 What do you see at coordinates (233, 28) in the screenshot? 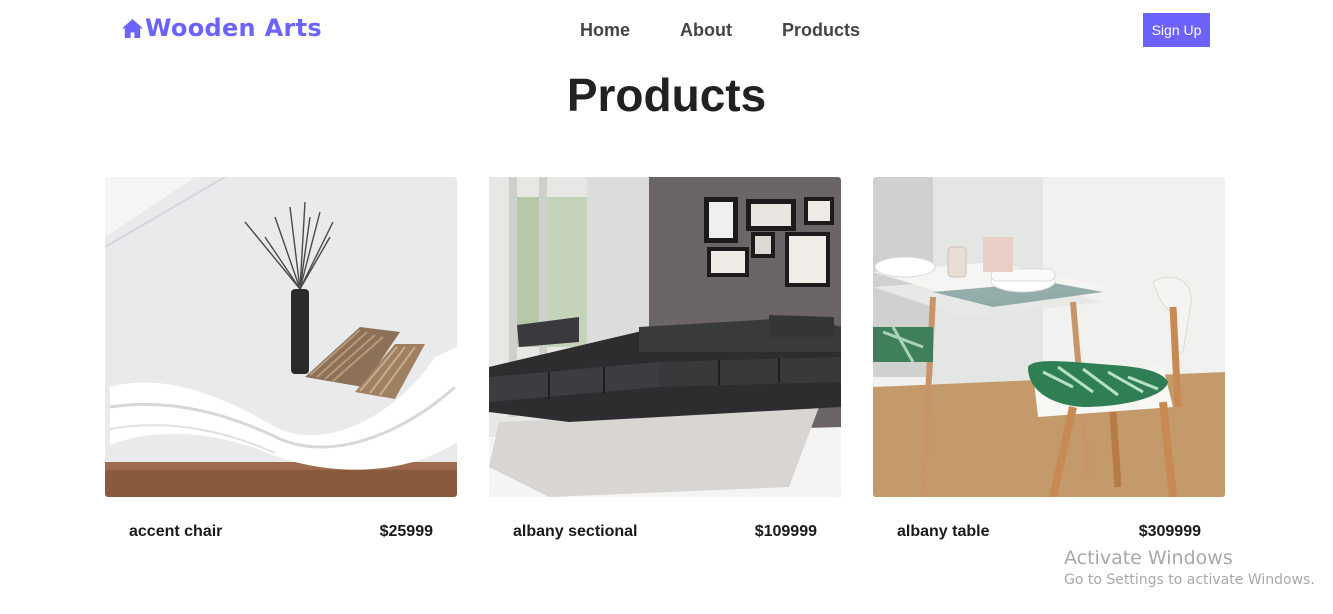
I see `brand-name: Wooden Arts` at bounding box center [233, 28].